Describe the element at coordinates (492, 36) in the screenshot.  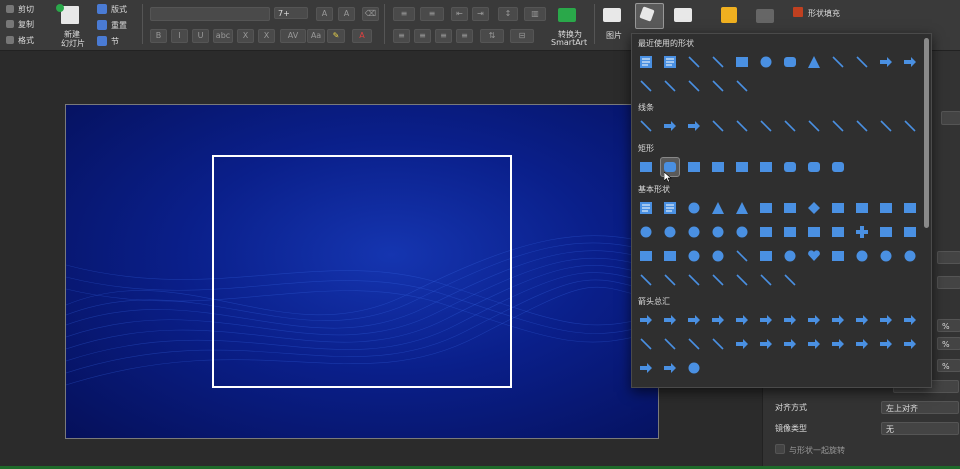
I see `text-direction-button: ⇅` at that location.